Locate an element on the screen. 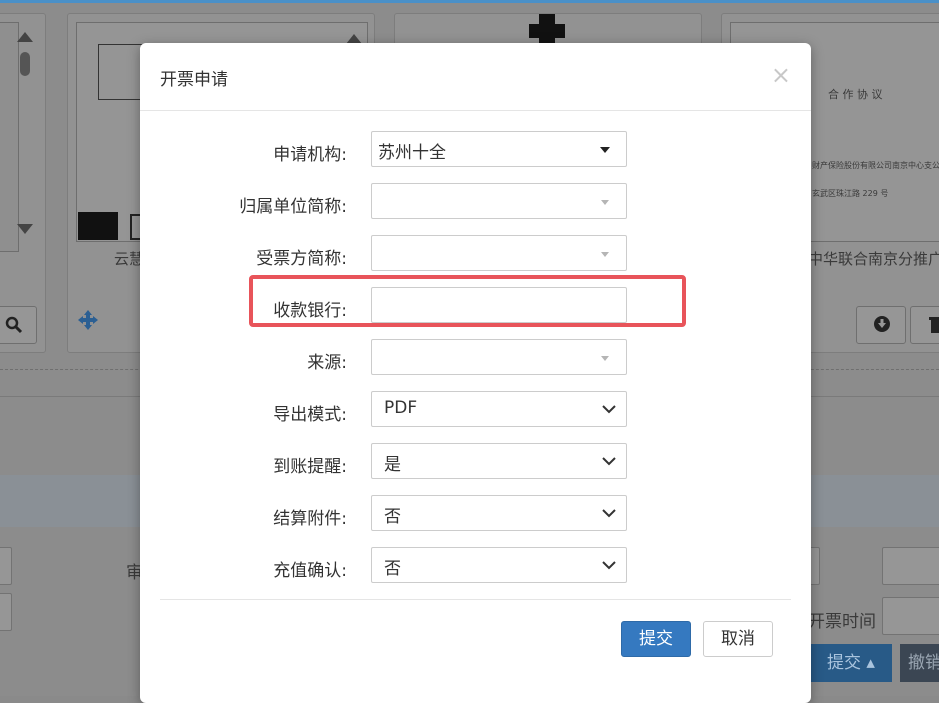 This screenshot has width=939, height=703. scroll-up-icon is located at coordinates (25, 37).